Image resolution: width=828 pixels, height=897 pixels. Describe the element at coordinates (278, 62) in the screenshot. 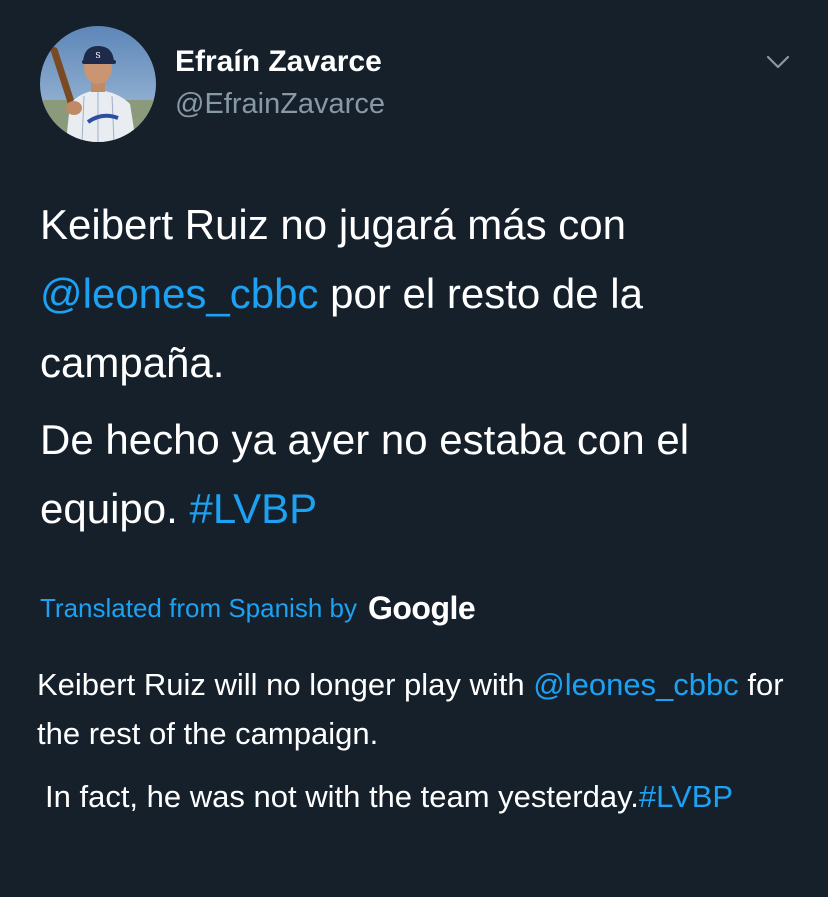

I see `author-display-name: Efraín Zavarce` at that location.